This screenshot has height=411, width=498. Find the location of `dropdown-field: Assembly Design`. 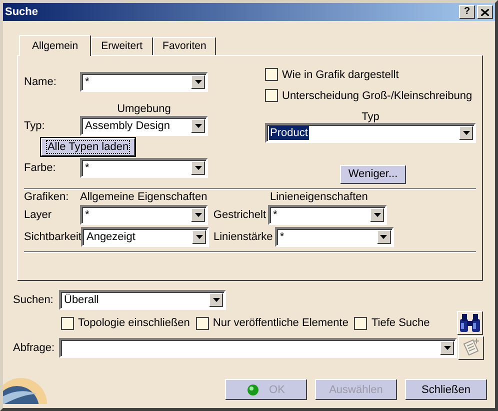

dropdown-field: Assembly Design is located at coordinates (144, 126).